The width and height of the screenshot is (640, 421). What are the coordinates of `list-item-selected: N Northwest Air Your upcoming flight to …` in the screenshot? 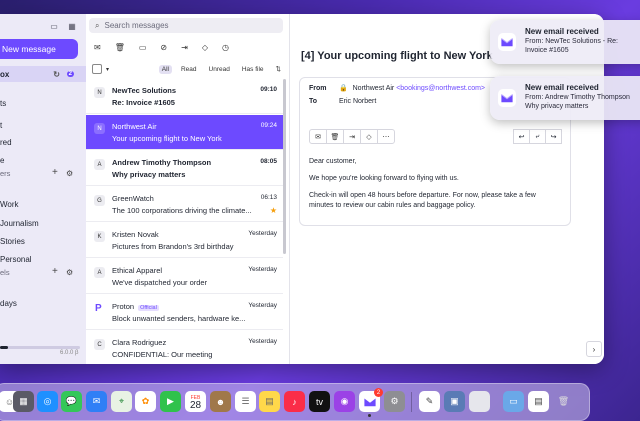 It's located at (184, 132).